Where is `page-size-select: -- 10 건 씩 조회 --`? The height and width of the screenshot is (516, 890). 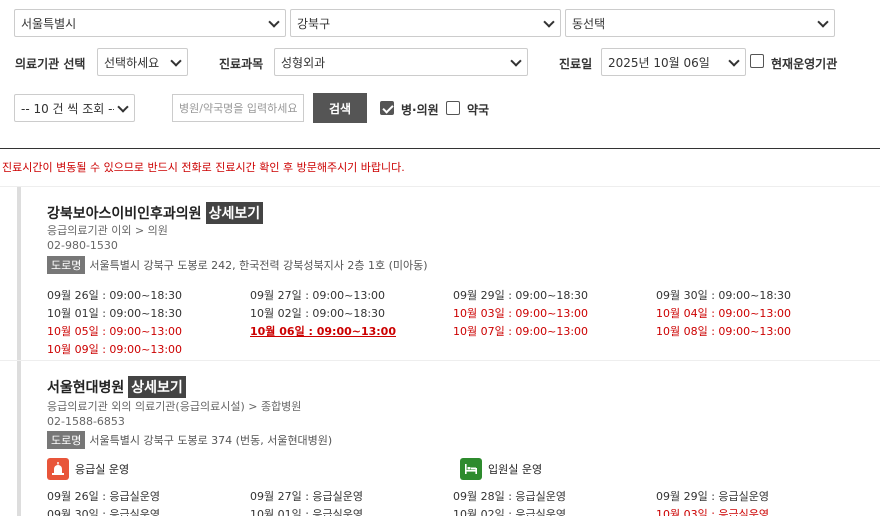 page-size-select: -- 10 건 씩 조회 -- is located at coordinates (74, 108).